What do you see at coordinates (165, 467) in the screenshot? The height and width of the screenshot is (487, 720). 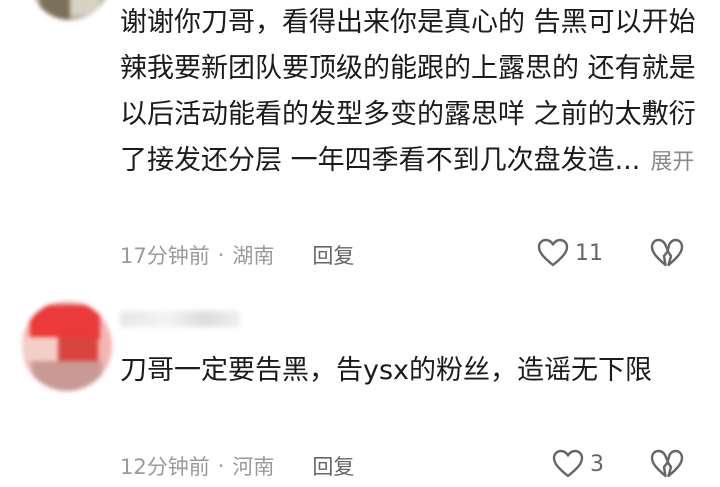 I see `comment-time: 12分钟前` at bounding box center [165, 467].